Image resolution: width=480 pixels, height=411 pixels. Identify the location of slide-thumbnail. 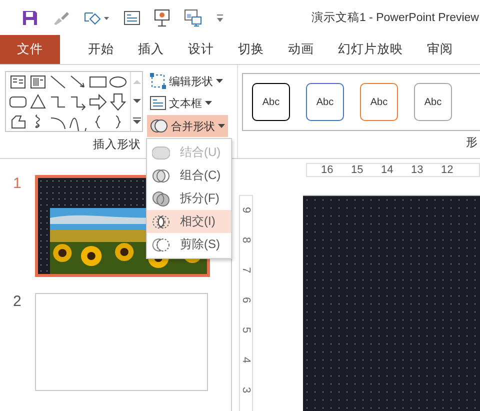
(121, 342).